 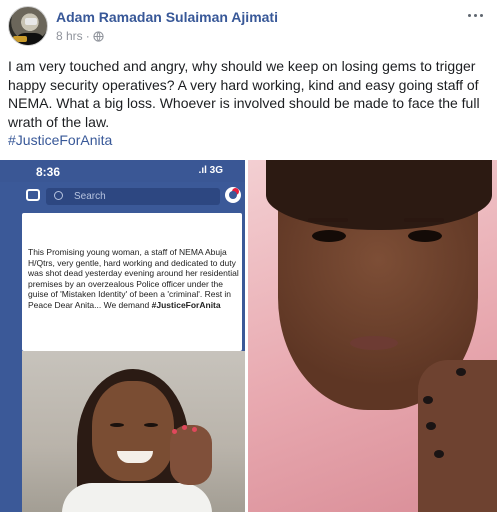 I want to click on phone-status-bar: 8:36 .ıl 3G, so click(x=122, y=171).